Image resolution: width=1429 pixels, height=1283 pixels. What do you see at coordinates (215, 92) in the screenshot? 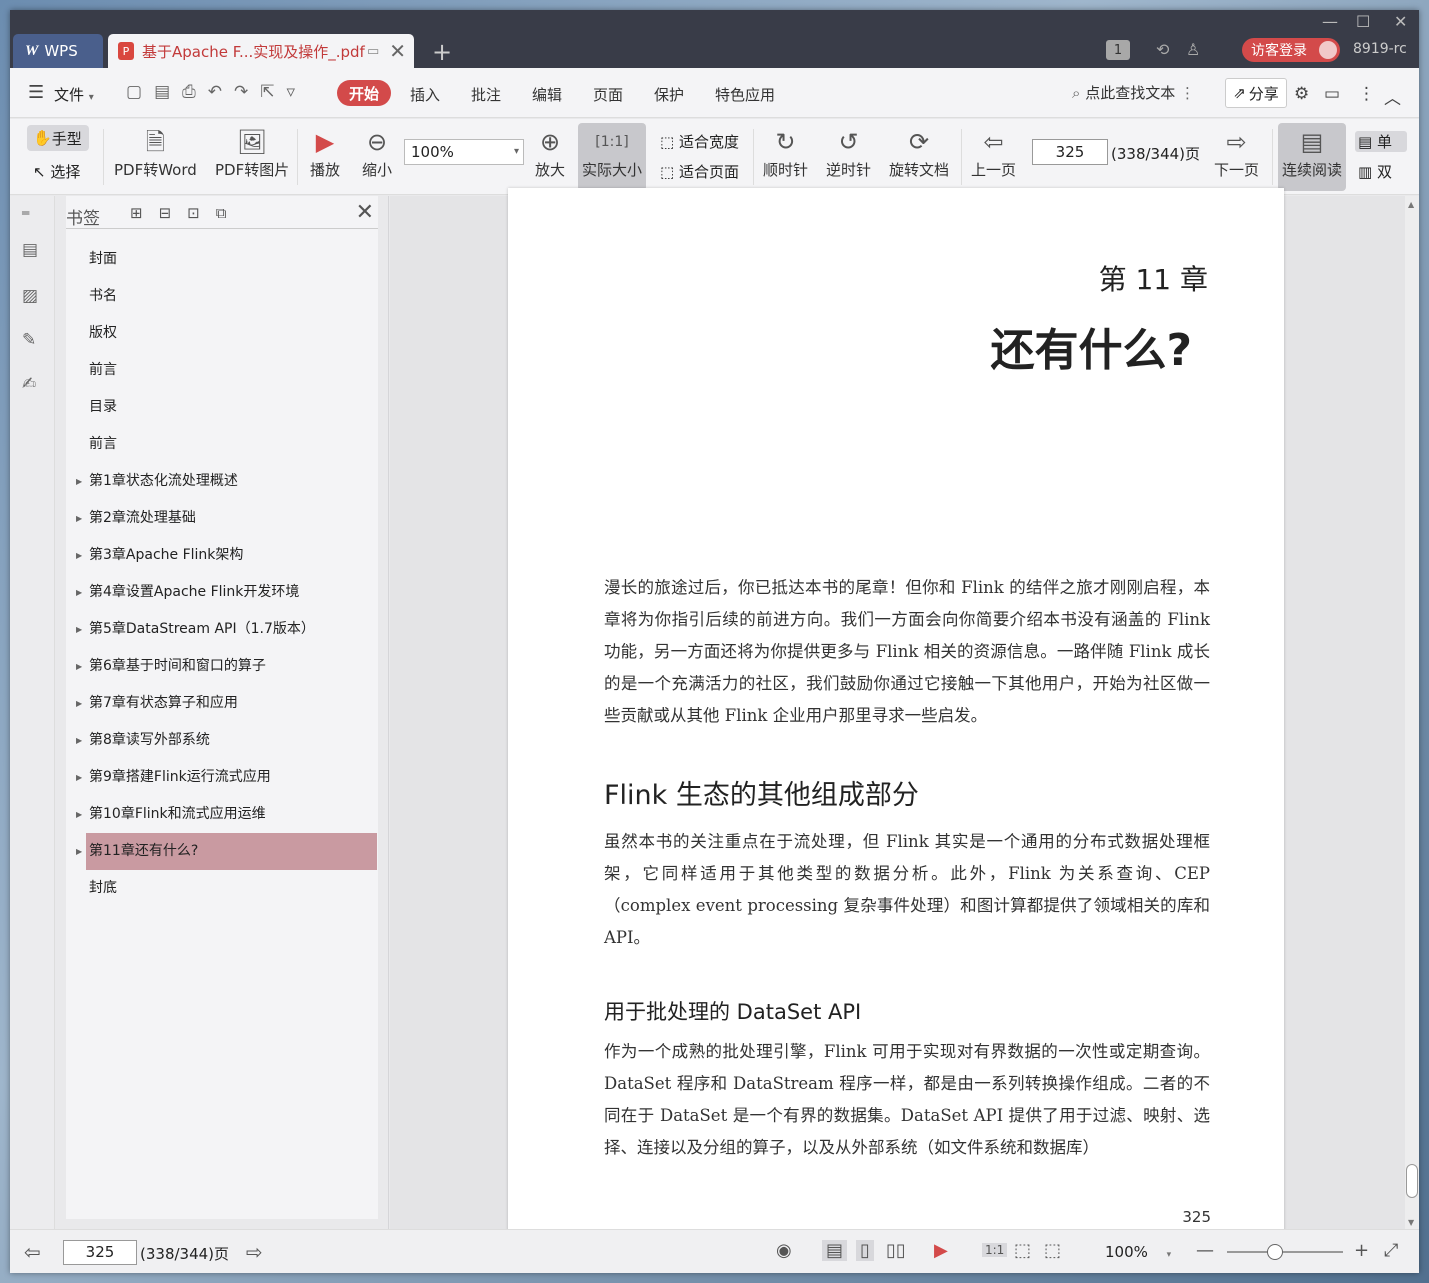
I see `undo-icon: ↶` at bounding box center [215, 92].